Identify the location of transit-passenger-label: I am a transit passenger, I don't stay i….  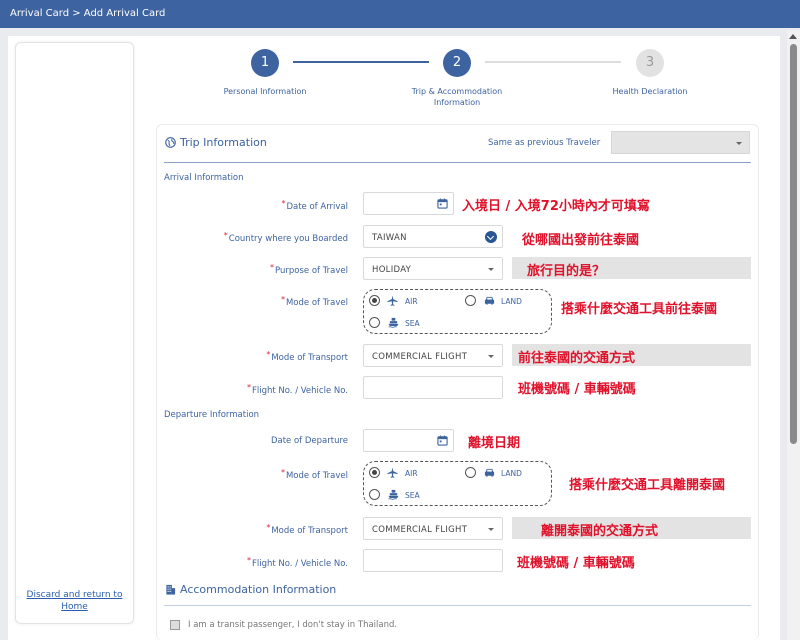
(293, 625).